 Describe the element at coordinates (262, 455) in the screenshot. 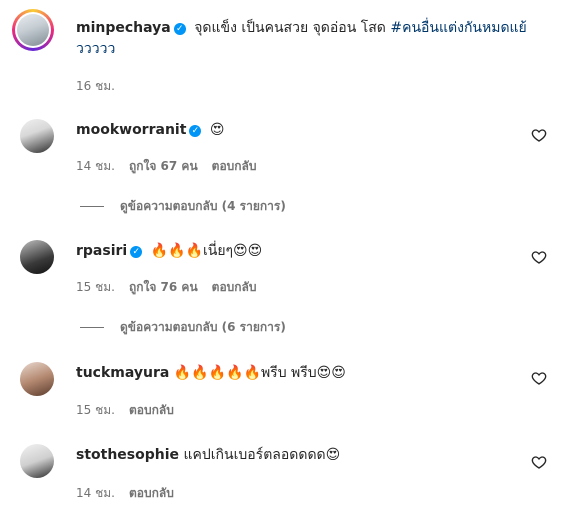

I see `comment-text: แคปเกินเบอร์ตลอดดดด😍` at that location.